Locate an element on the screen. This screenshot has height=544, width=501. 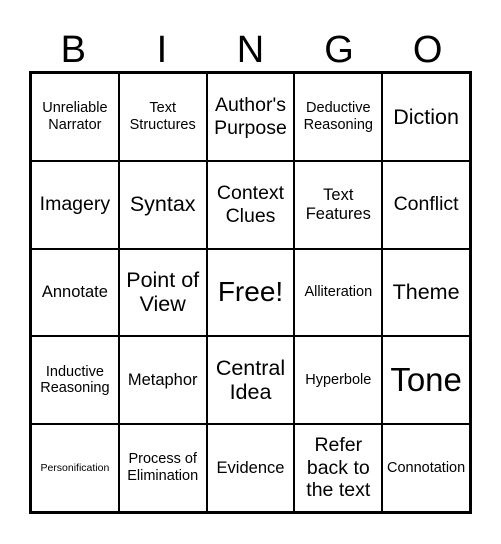
bingo-cell: Imagery is located at coordinates (75, 204).